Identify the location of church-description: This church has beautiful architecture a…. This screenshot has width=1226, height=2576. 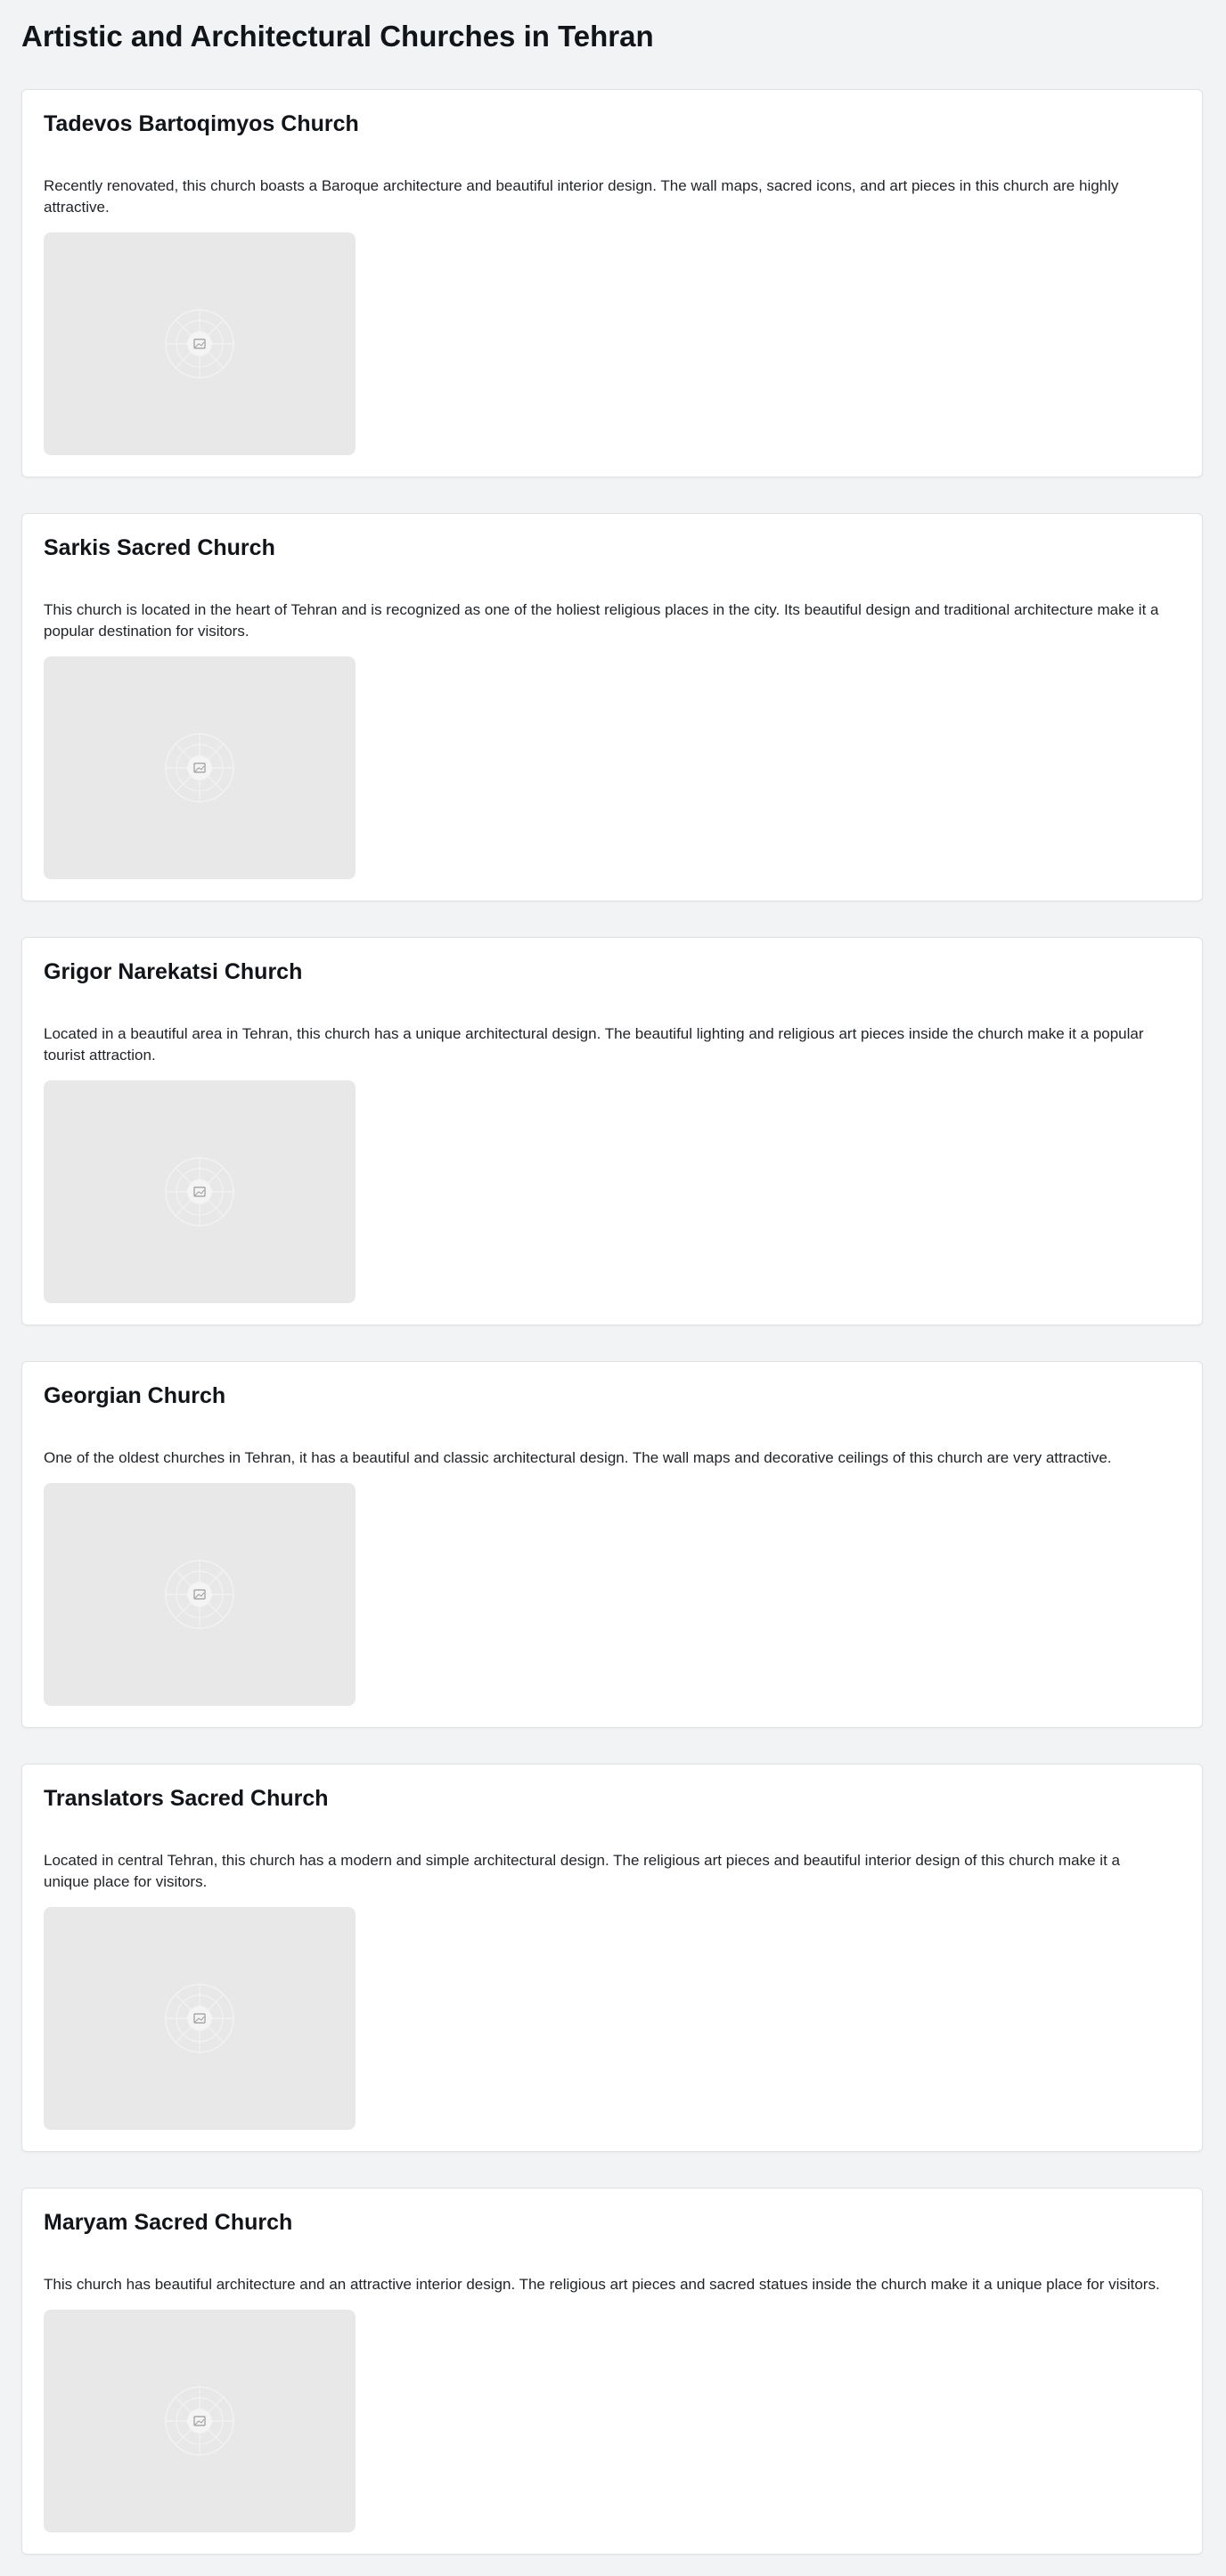
(602, 2284).